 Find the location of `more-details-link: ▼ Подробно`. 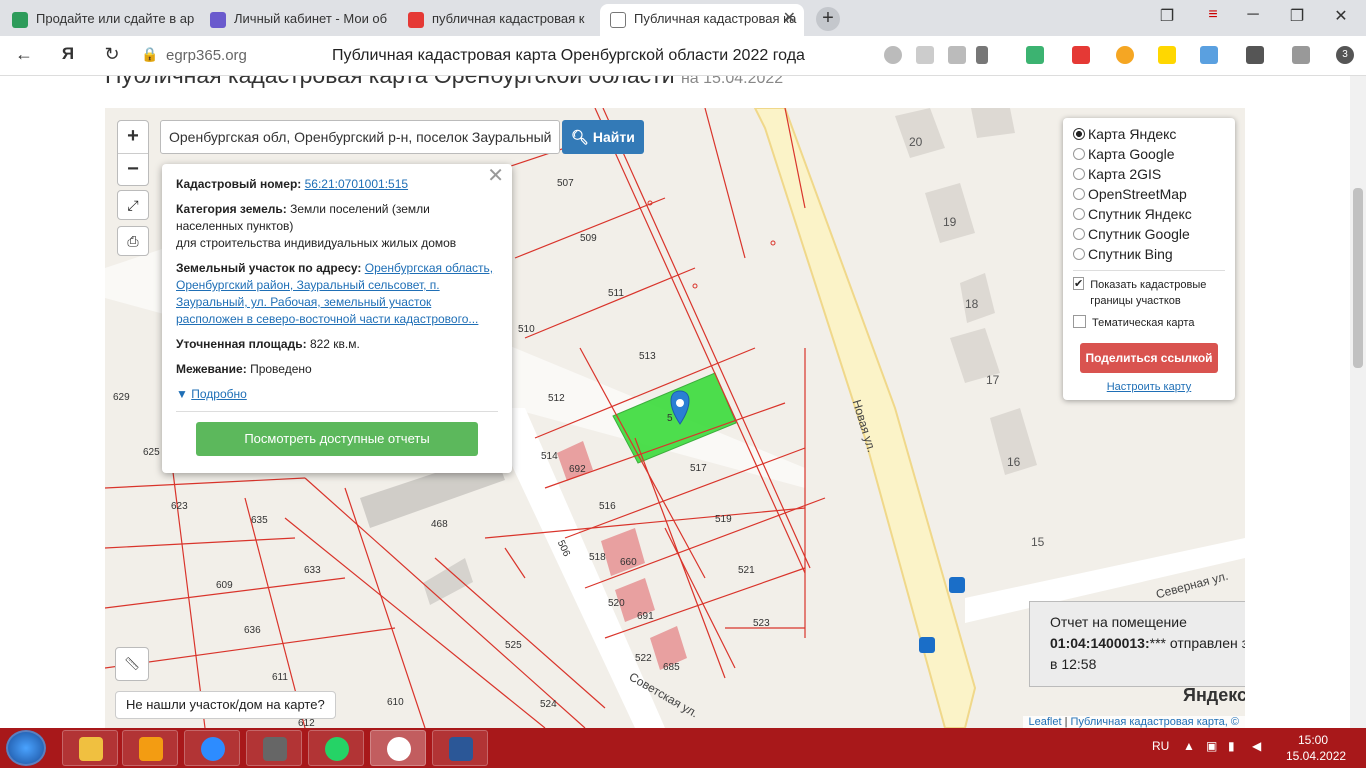

more-details-link: ▼ Подробно is located at coordinates (337, 394).